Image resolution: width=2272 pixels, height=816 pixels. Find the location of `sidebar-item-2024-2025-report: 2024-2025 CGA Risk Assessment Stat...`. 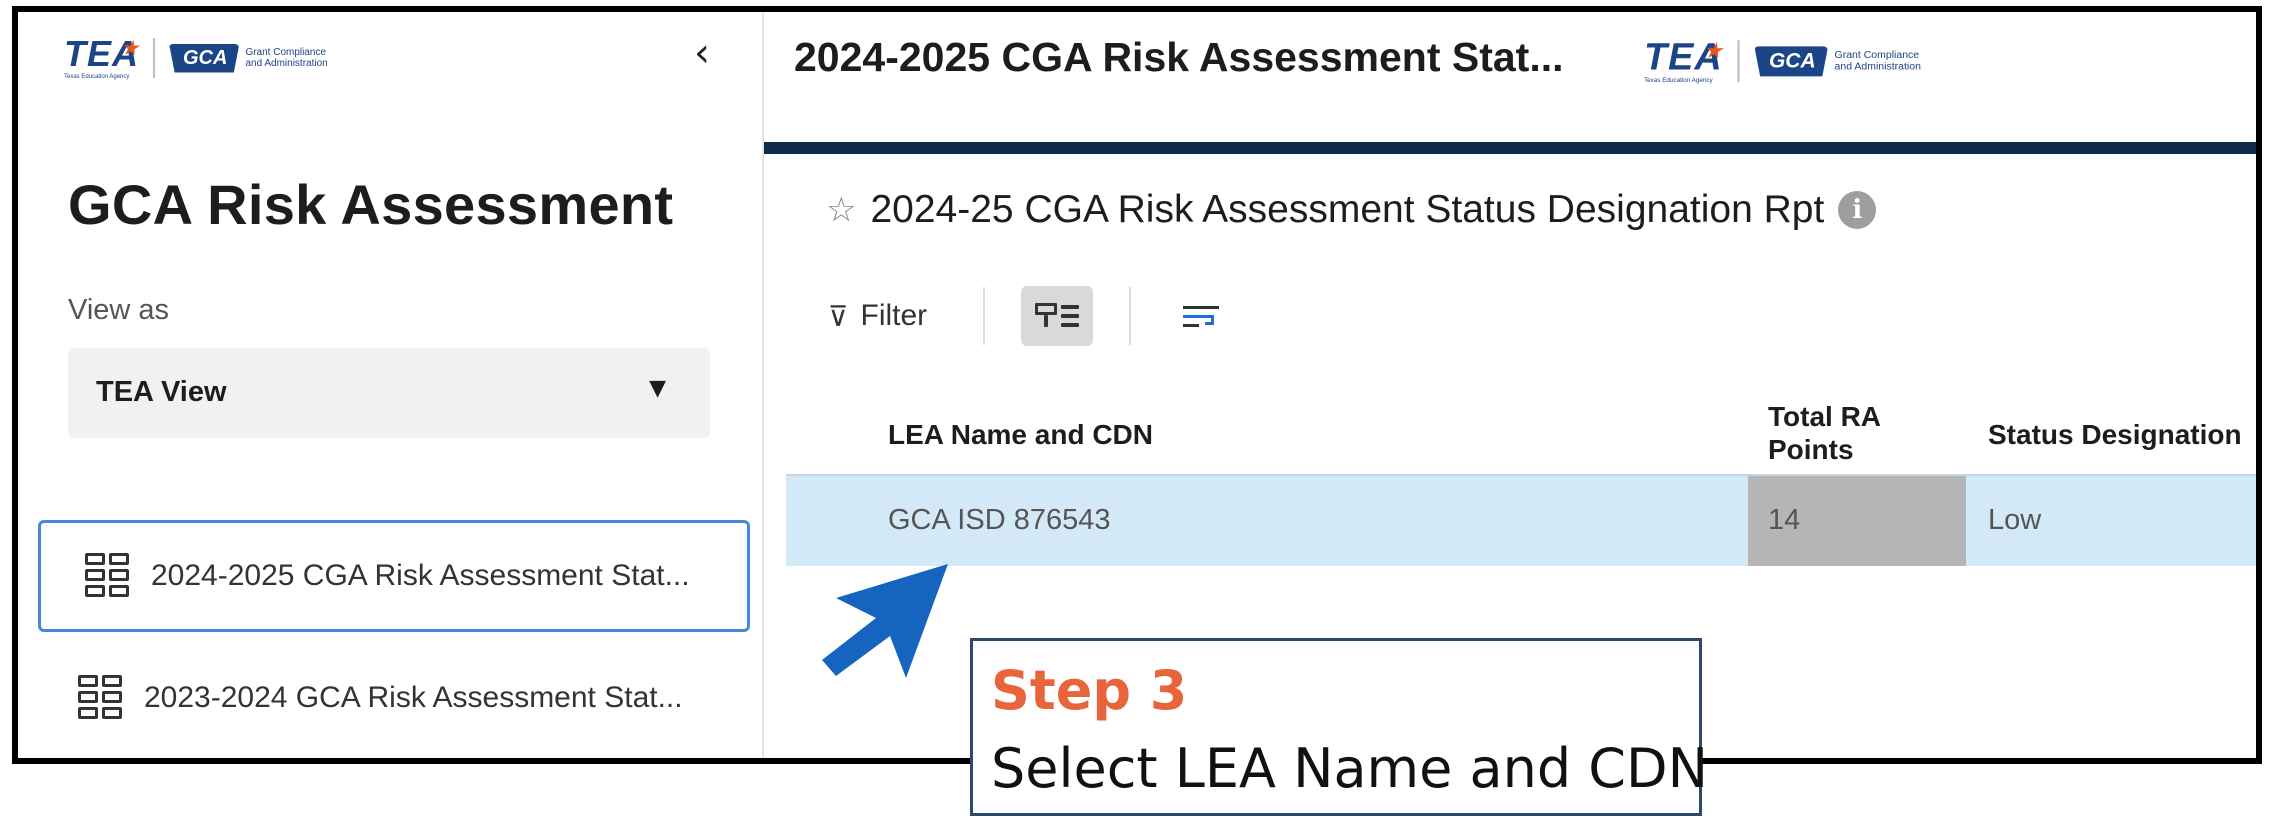

sidebar-item-2024-2025-report: 2024-2025 CGA Risk Assessment Stat... is located at coordinates (394, 576).